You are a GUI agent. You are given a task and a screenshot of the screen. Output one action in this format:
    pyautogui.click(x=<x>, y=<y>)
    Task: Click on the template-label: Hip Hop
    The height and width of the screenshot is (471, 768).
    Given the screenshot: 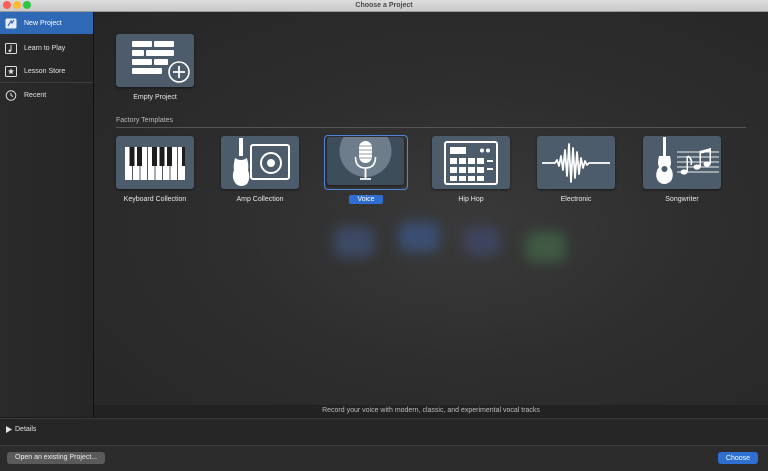 What is the action you would take?
    pyautogui.click(x=471, y=199)
    